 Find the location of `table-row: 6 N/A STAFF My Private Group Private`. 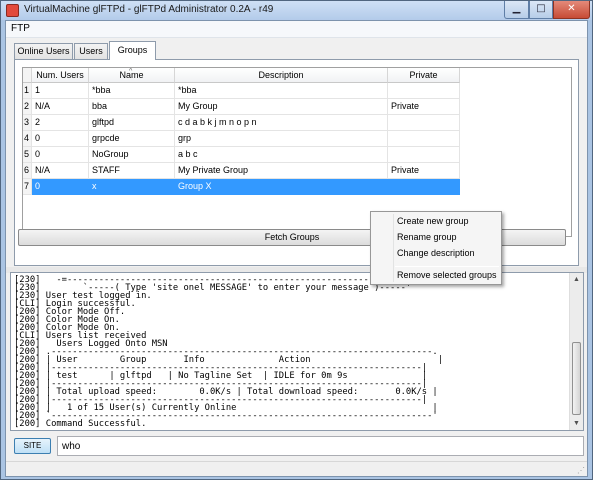

table-row: 6 N/A STAFF My Private Group Private is located at coordinates (297, 171).